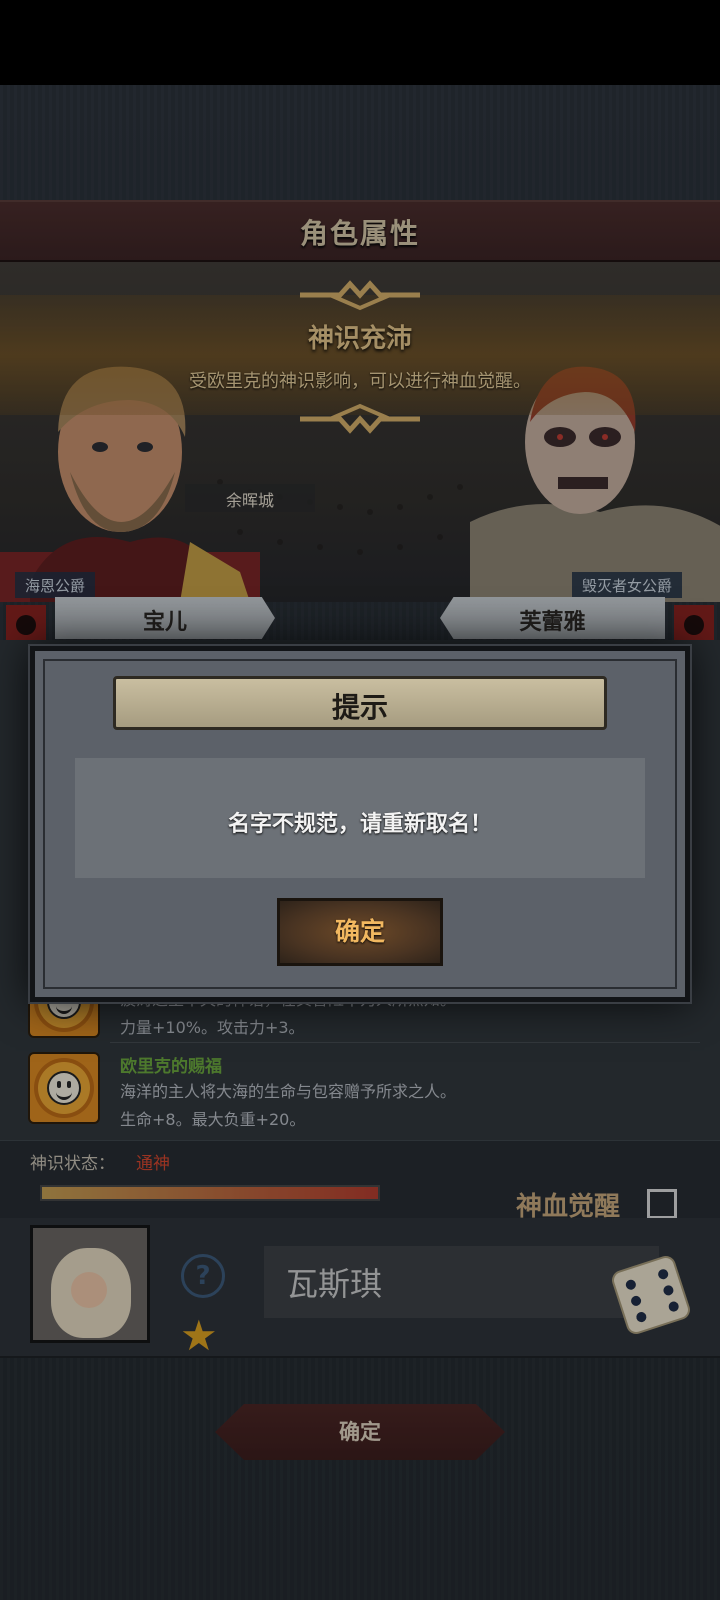  I want to click on dialog-title: 提示, so click(359, 707).